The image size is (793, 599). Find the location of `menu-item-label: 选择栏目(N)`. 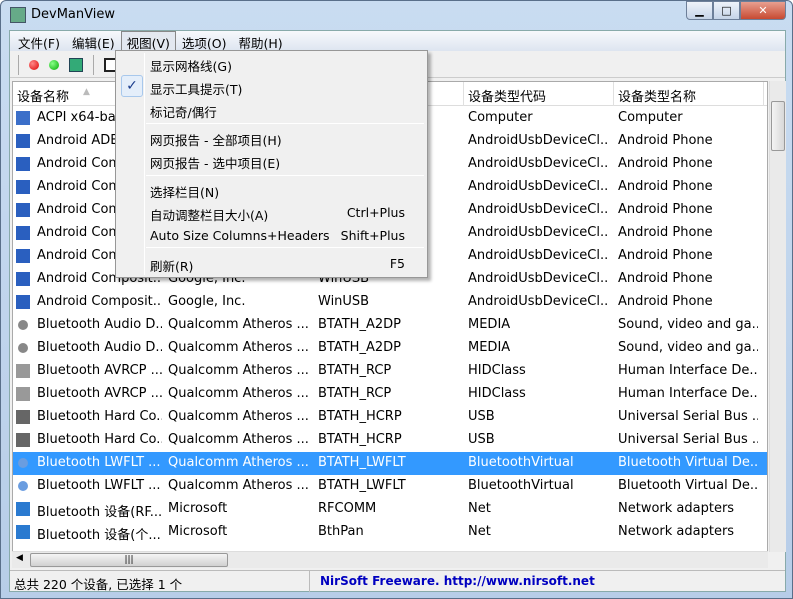

menu-item-label: 选择栏目(N) is located at coordinates (185, 192).